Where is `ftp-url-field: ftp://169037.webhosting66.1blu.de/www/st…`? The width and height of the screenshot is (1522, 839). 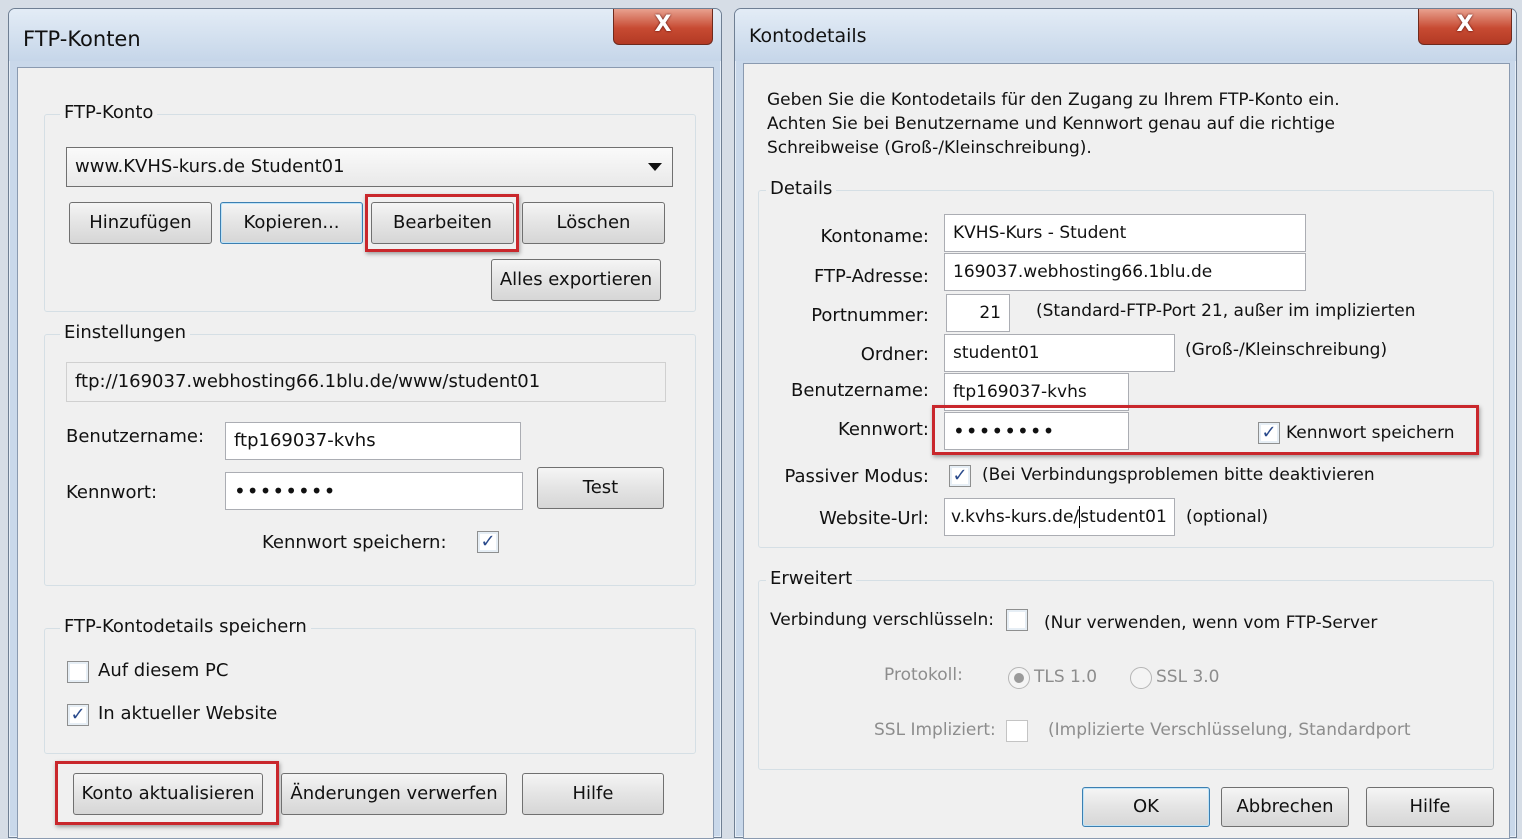 ftp-url-field: ftp://169037.webhosting66.1blu.de/www/st… is located at coordinates (366, 382).